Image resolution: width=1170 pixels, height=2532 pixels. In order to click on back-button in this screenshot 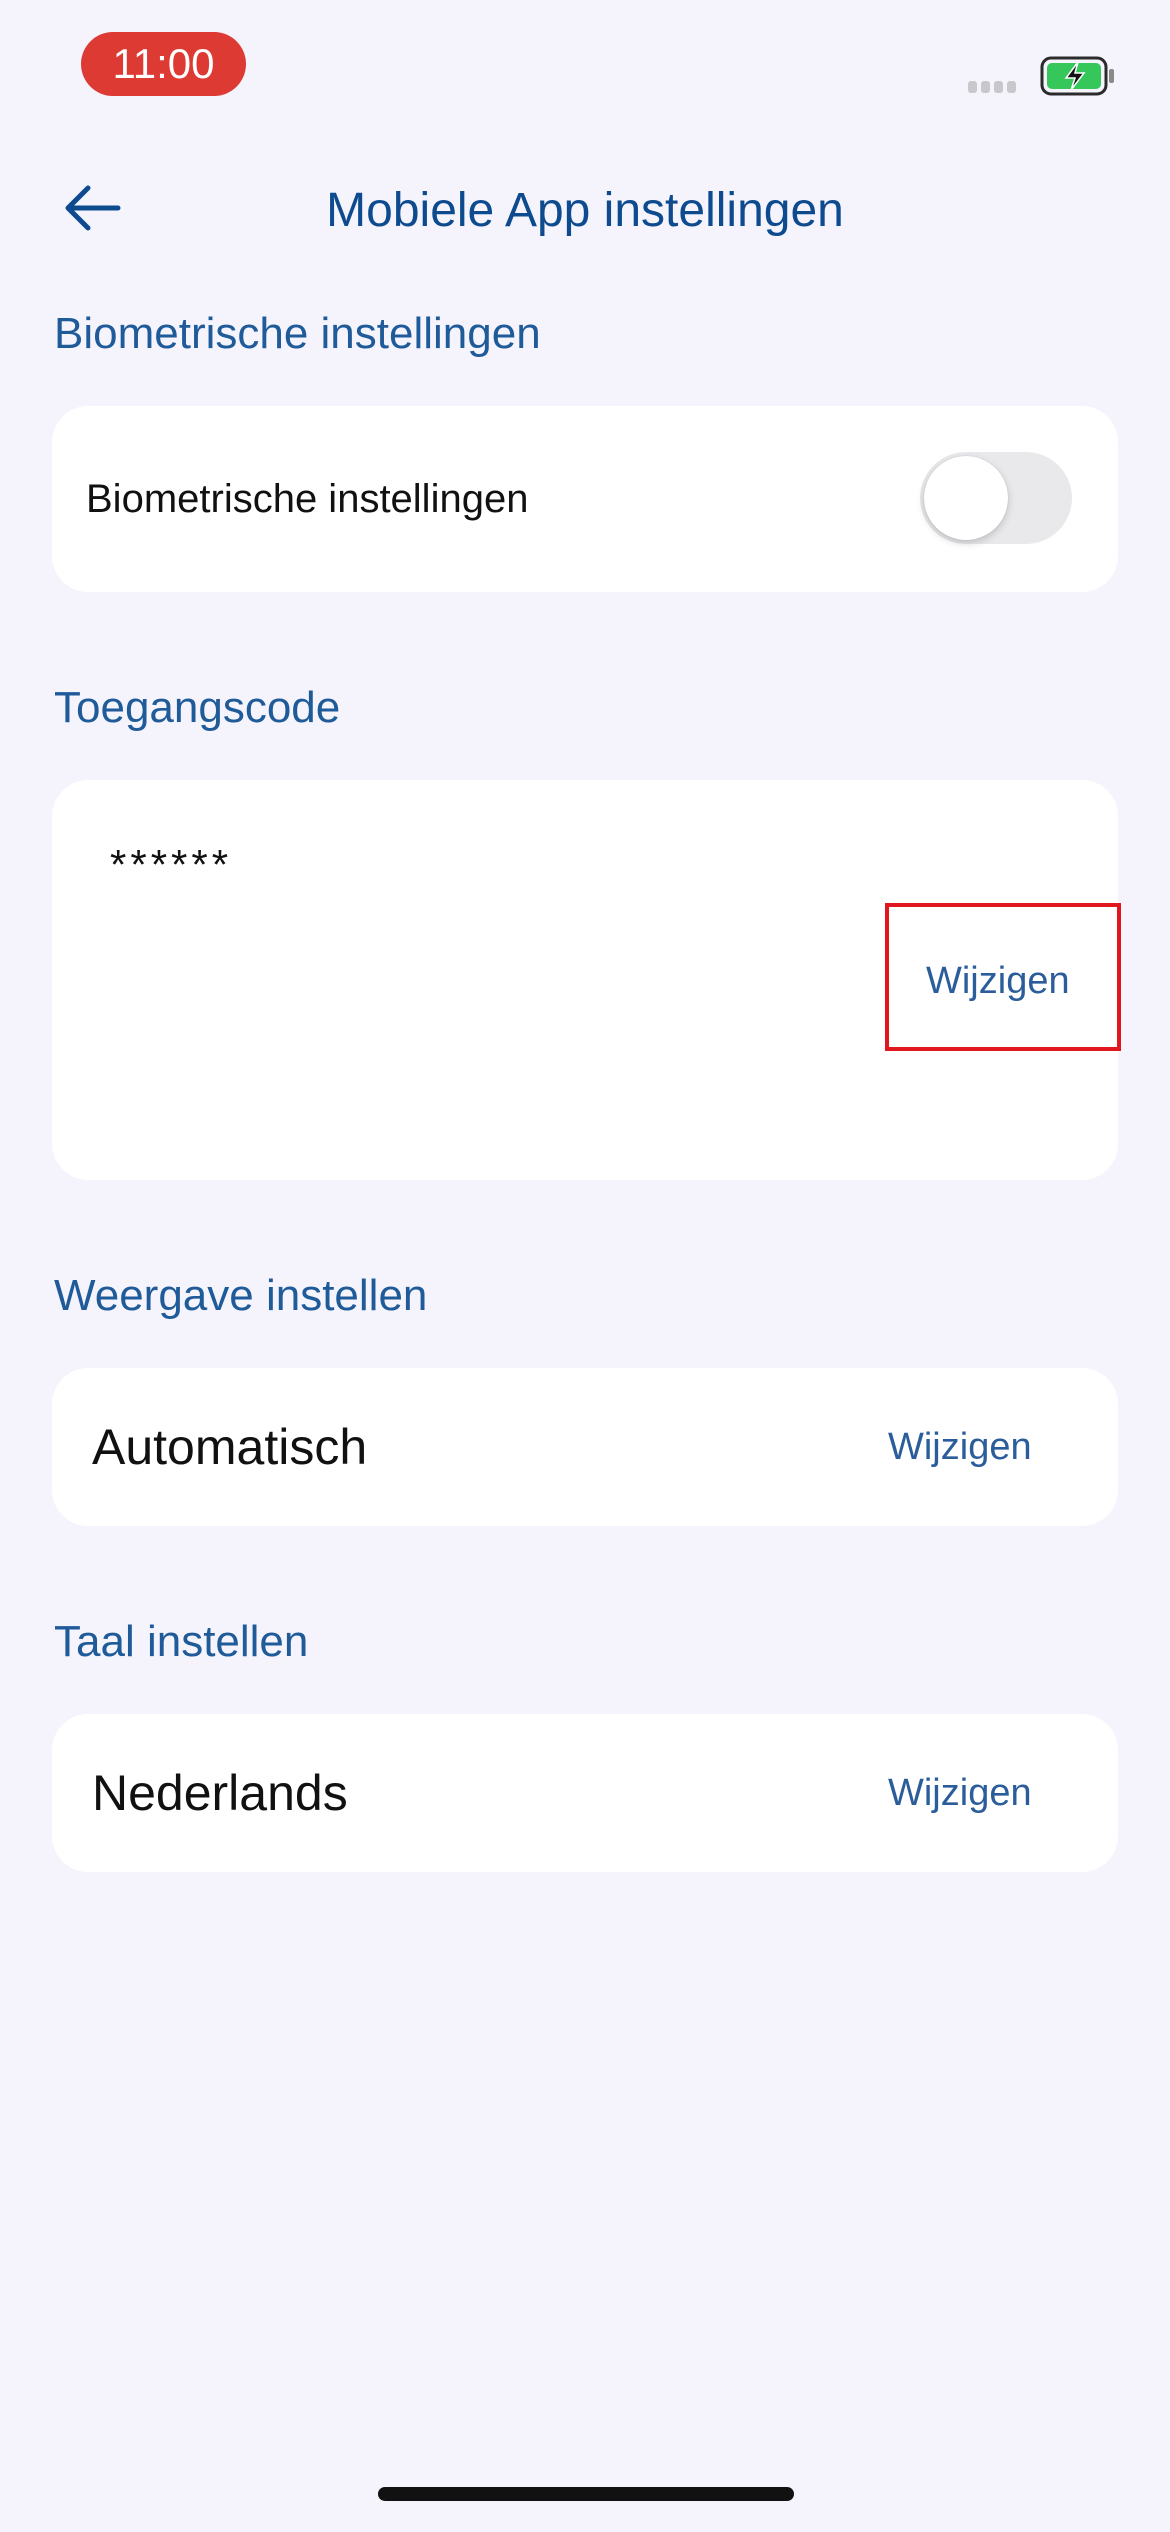, I will do `click(93, 210)`.